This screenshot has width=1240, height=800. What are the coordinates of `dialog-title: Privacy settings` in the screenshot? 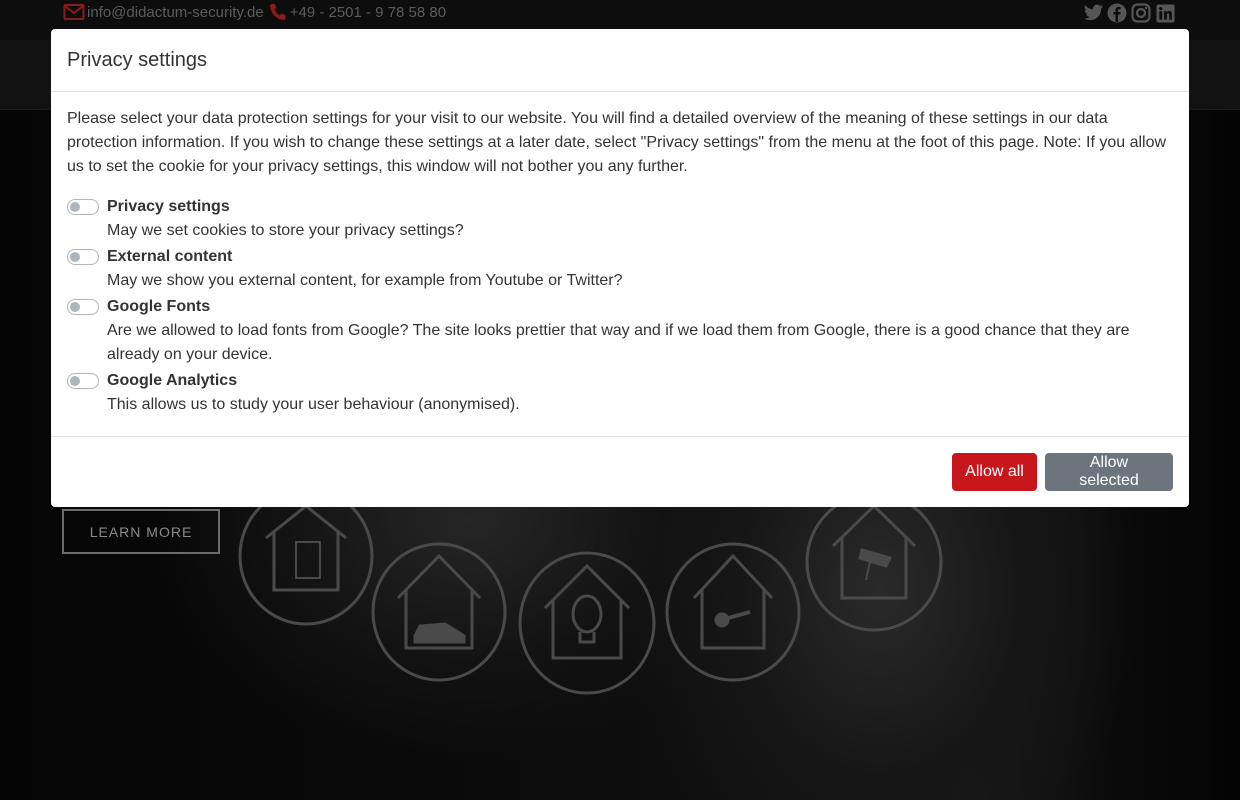 It's located at (137, 60).